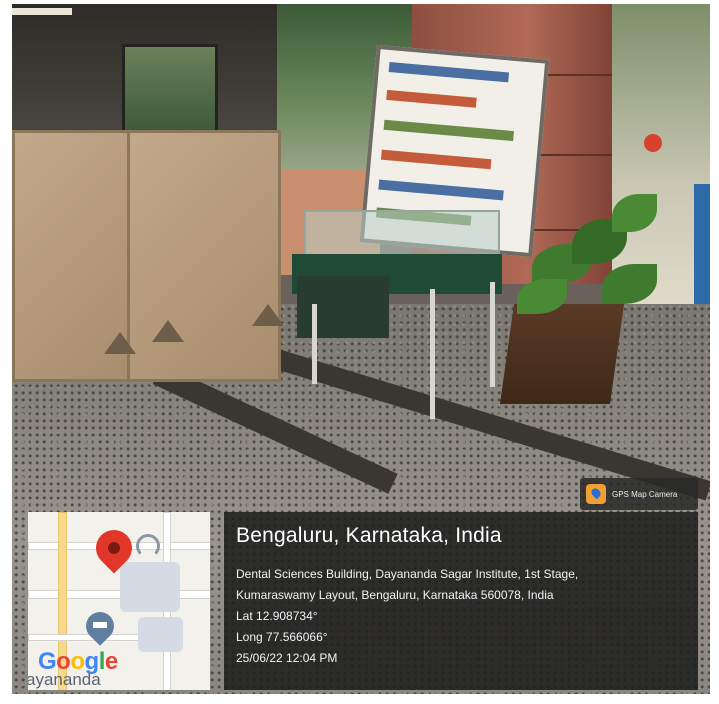 Image resolution: width=719 pixels, height=704 pixels. What do you see at coordinates (148, 546) in the screenshot?
I see `location-outline-icon` at bounding box center [148, 546].